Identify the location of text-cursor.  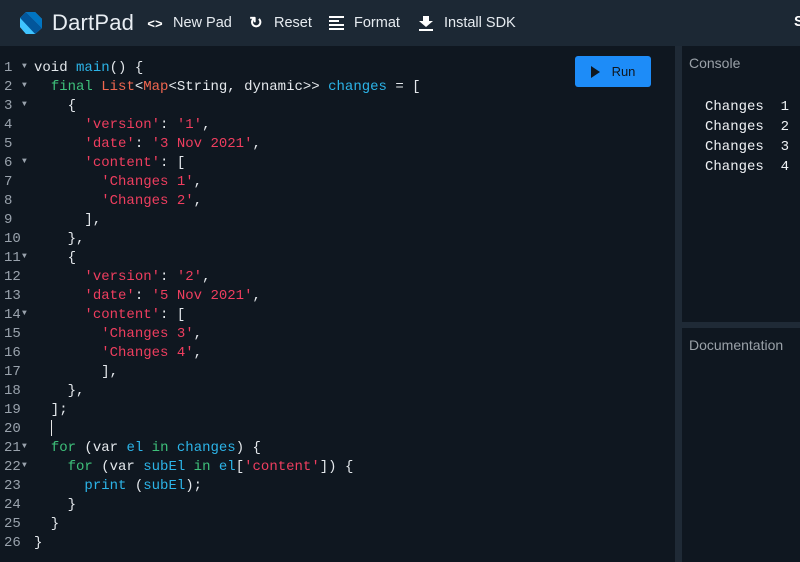
(51, 428).